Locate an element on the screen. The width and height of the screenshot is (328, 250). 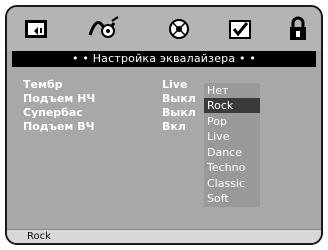
option-live: Live is located at coordinates (232, 136).